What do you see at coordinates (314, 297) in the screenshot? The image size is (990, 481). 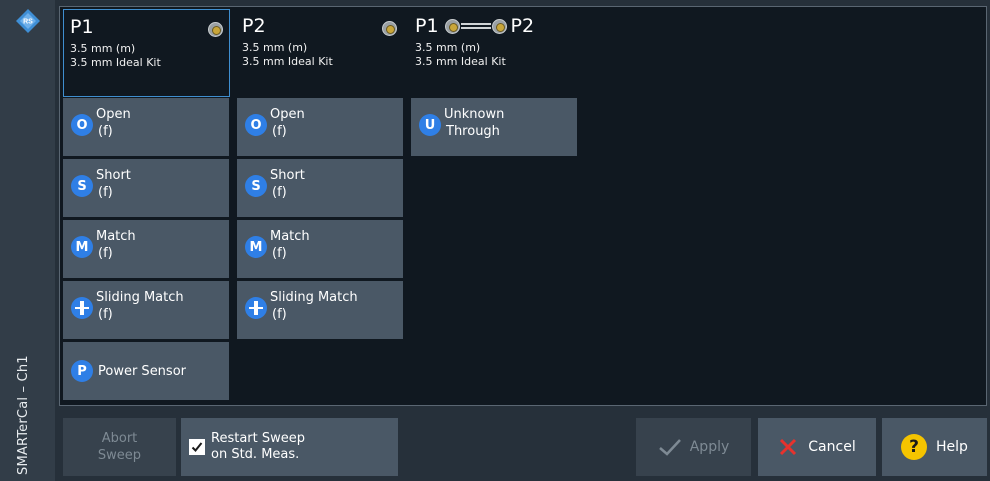 I see `p2-sliding-match-label: Sliding Match` at bounding box center [314, 297].